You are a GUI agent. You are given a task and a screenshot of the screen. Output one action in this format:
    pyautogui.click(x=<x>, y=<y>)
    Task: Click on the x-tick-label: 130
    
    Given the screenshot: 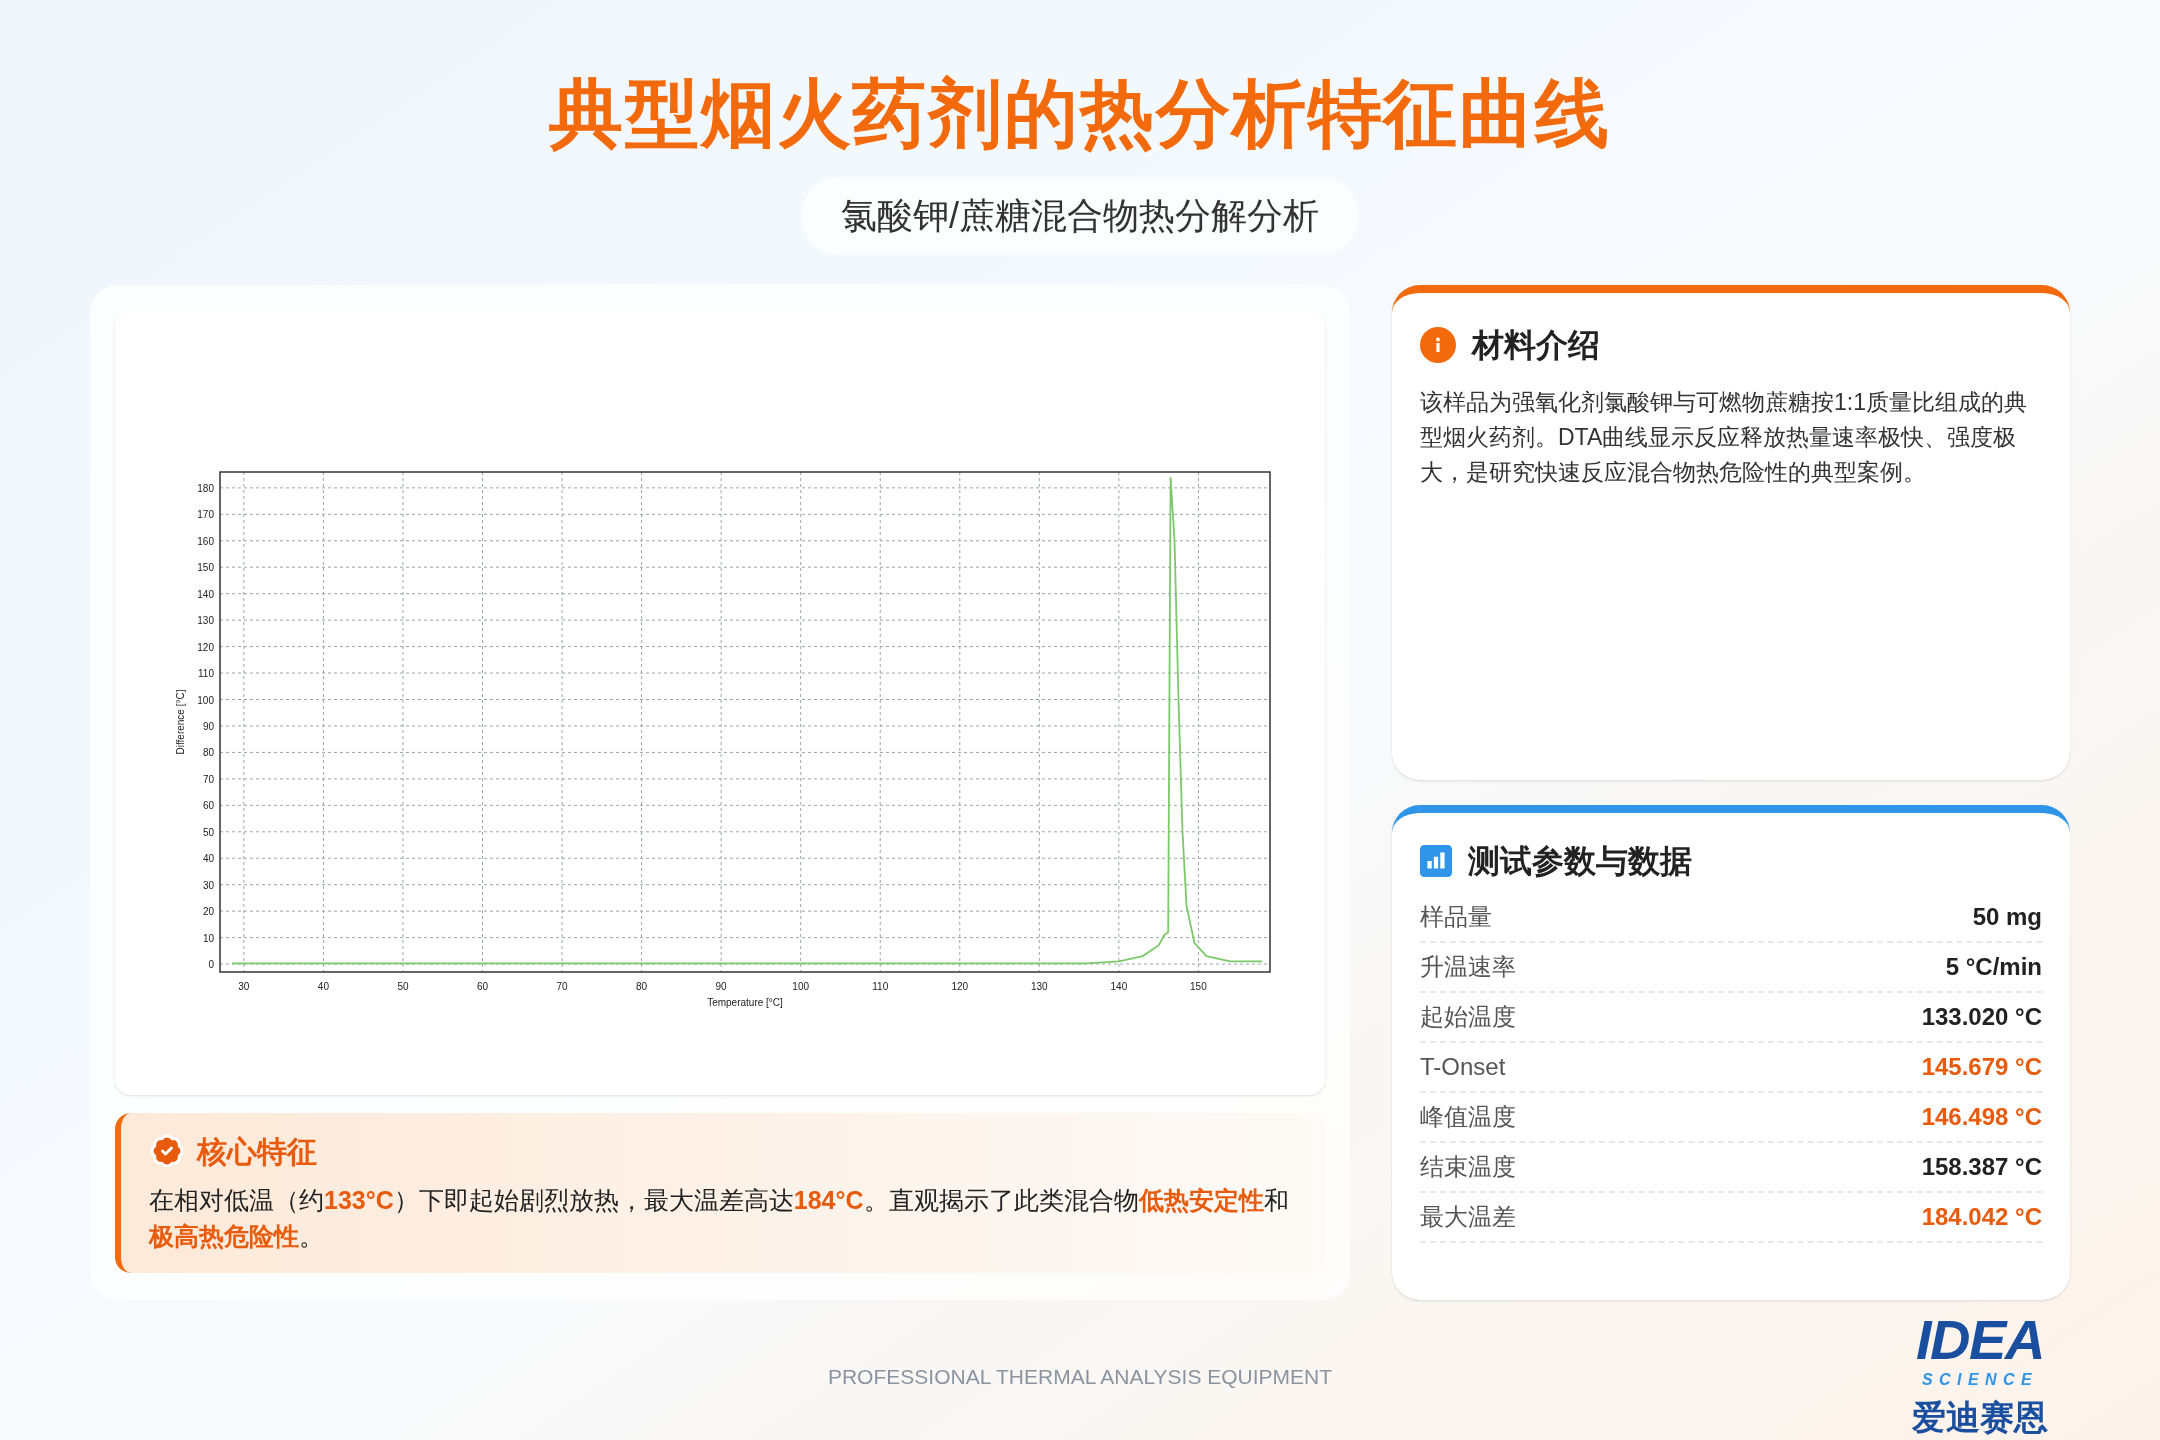 What is the action you would take?
    pyautogui.click(x=1039, y=986)
    